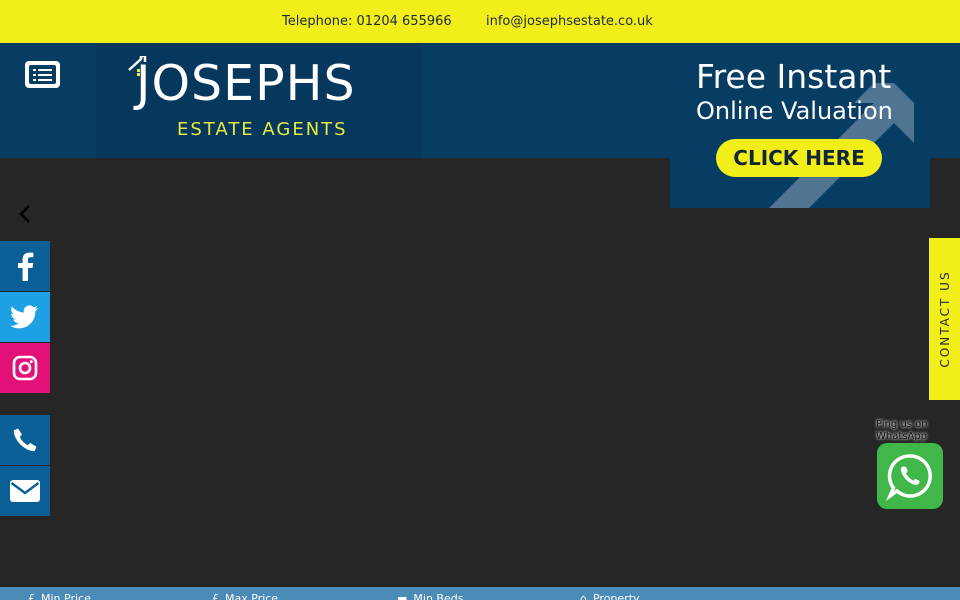  I want to click on contact-us-label: CONTACT US, so click(944, 319).